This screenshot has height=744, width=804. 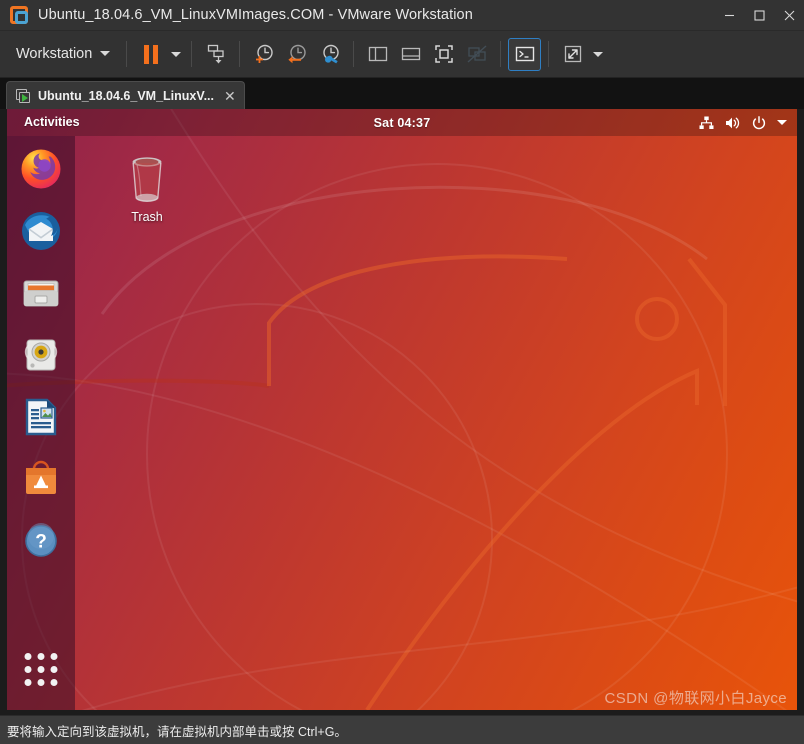 I want to click on firefox-icon, so click(x=41, y=169).